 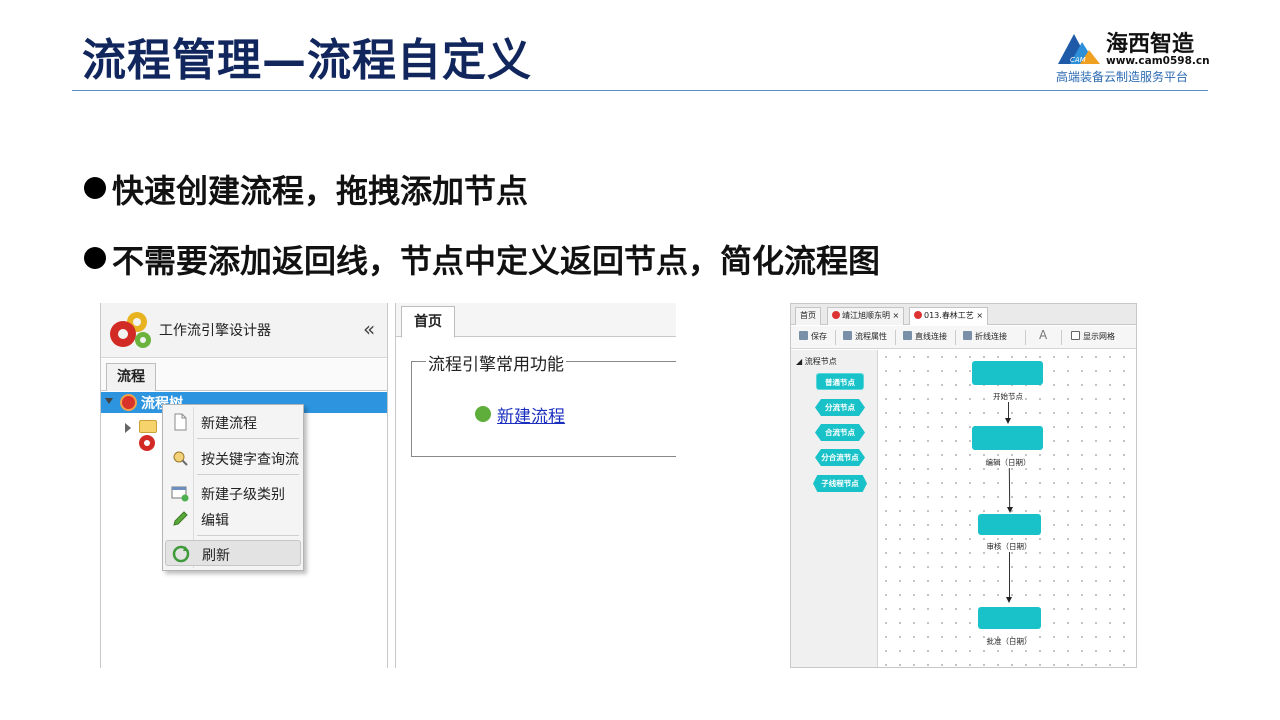 I want to click on logo-slogan: 高端装备云制造服务平台, so click(x=1122, y=77).